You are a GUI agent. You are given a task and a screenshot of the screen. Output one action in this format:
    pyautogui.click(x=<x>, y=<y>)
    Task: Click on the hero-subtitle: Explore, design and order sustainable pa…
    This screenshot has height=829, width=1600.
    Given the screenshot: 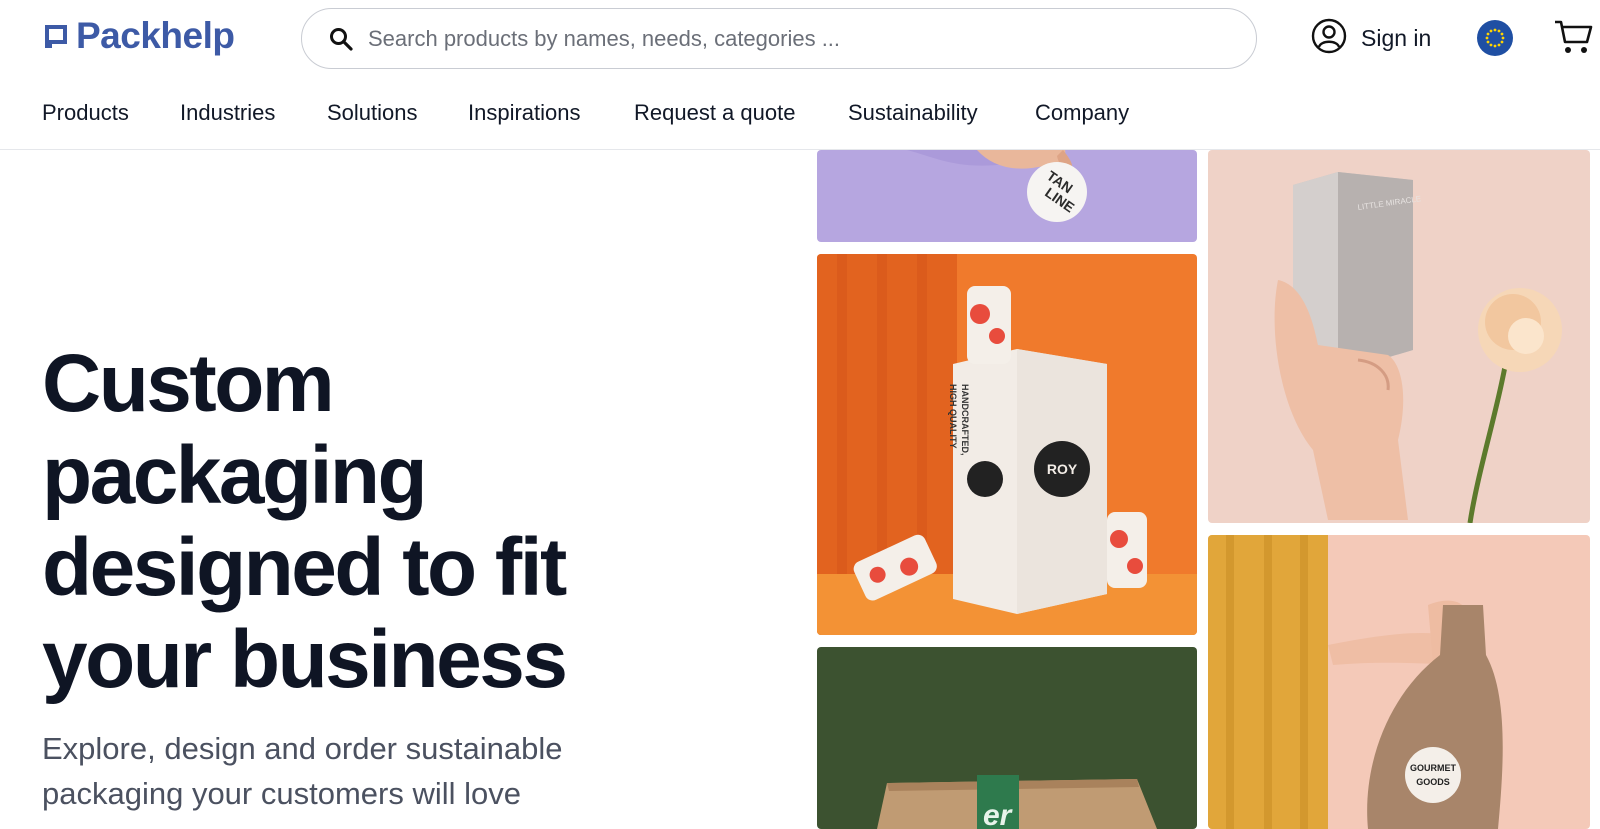 What is the action you would take?
    pyautogui.click(x=362, y=771)
    